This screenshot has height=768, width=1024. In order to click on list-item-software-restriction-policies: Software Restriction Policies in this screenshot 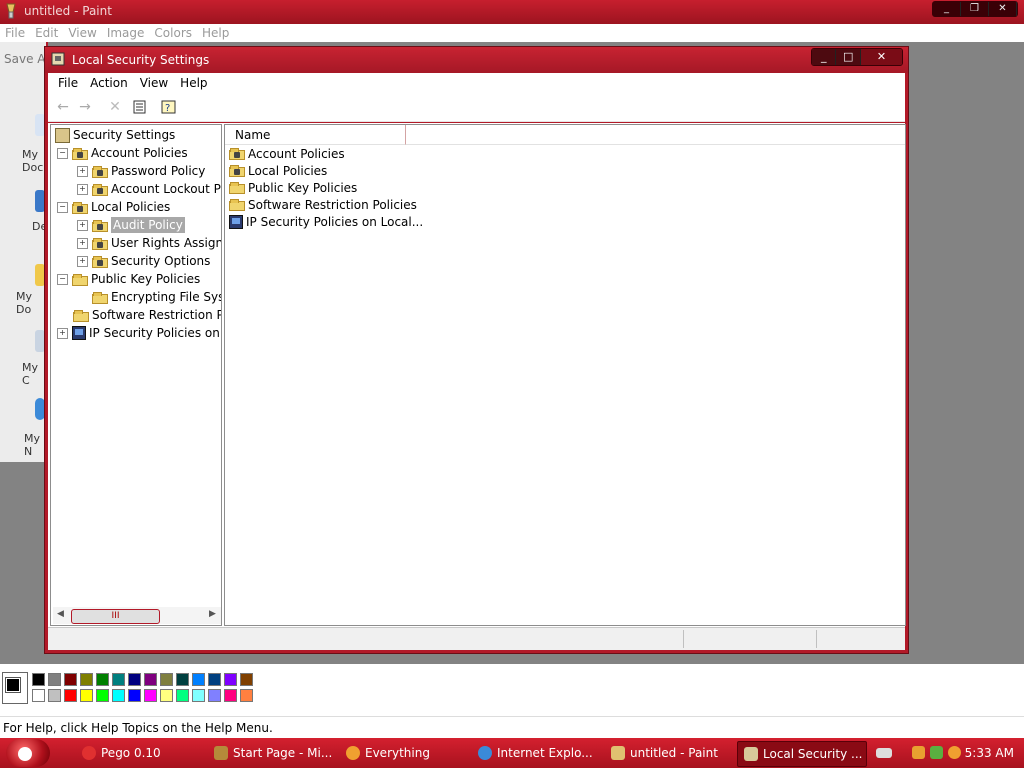, I will do `click(323, 204)`.